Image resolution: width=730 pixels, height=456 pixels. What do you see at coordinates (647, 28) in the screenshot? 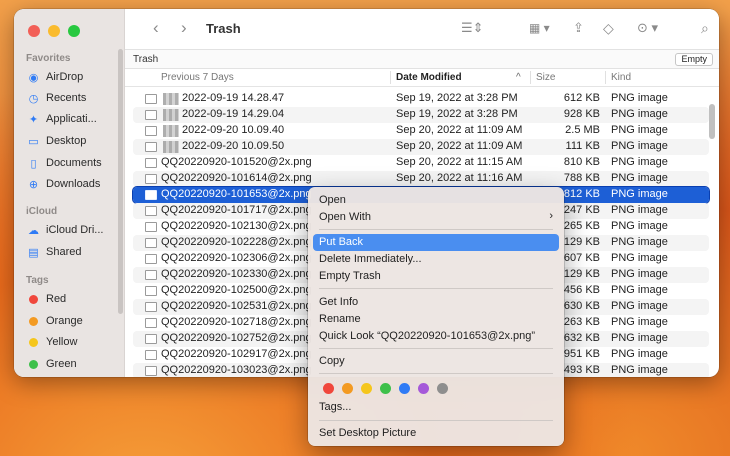
I see `more-icon: ⊙ ▾` at bounding box center [647, 28].